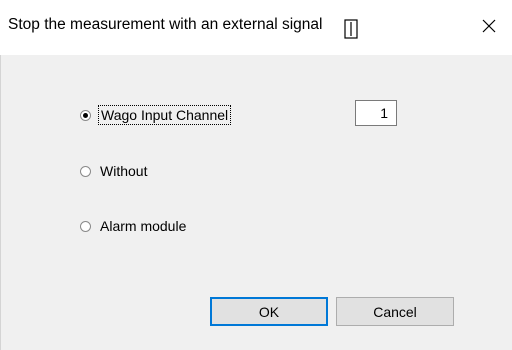  I want to click on close-button, so click(489, 26).